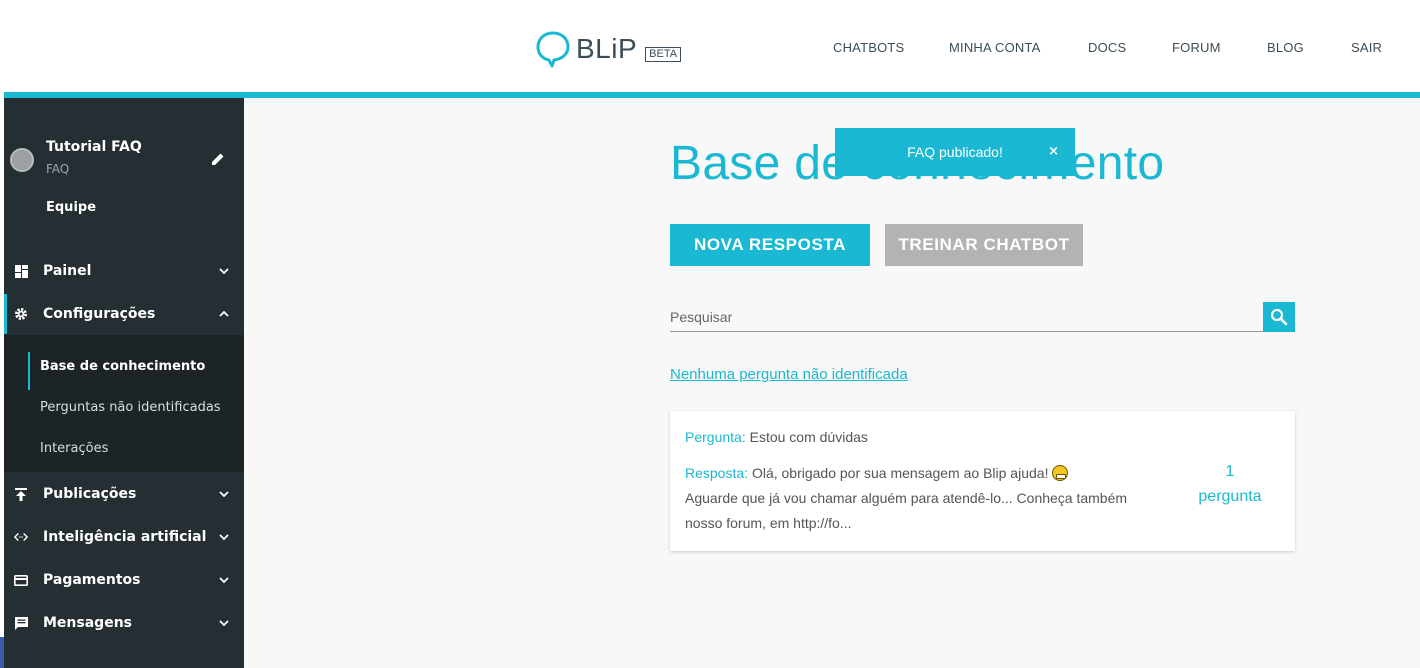 Image resolution: width=1420 pixels, height=668 pixels. Describe the element at coordinates (124, 448) in the screenshot. I see `submenu-item-interacoes: Interações` at that location.